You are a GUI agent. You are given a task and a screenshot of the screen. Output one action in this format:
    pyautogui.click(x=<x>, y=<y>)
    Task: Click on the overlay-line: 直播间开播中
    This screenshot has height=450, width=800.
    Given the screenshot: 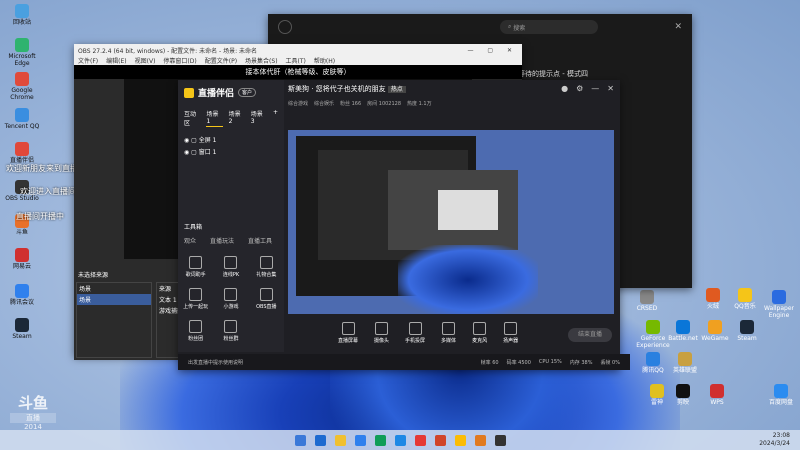 What is the action you would take?
    pyautogui.click(x=40, y=216)
    